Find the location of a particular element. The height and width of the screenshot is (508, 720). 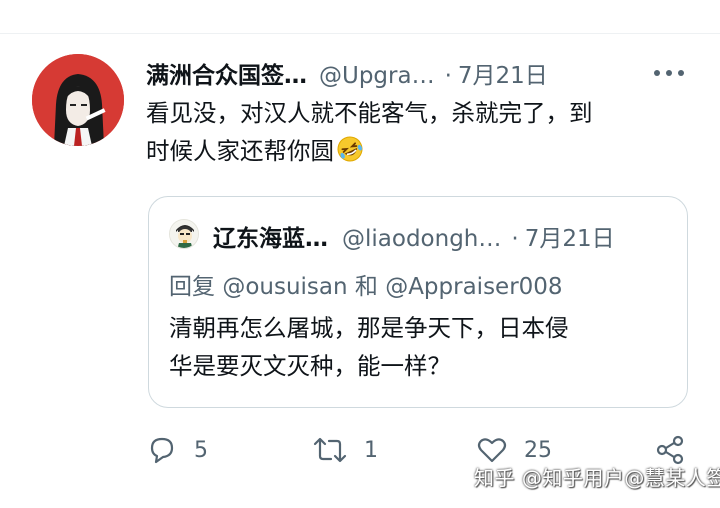

top-divider is located at coordinates (360, 17).